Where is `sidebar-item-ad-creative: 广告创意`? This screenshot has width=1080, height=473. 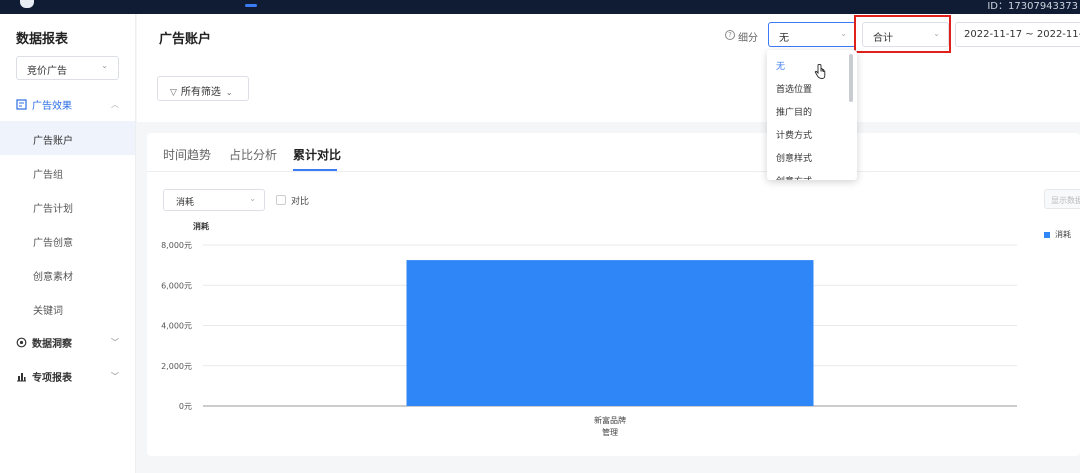 sidebar-item-ad-creative: 广告创意 is located at coordinates (67, 240).